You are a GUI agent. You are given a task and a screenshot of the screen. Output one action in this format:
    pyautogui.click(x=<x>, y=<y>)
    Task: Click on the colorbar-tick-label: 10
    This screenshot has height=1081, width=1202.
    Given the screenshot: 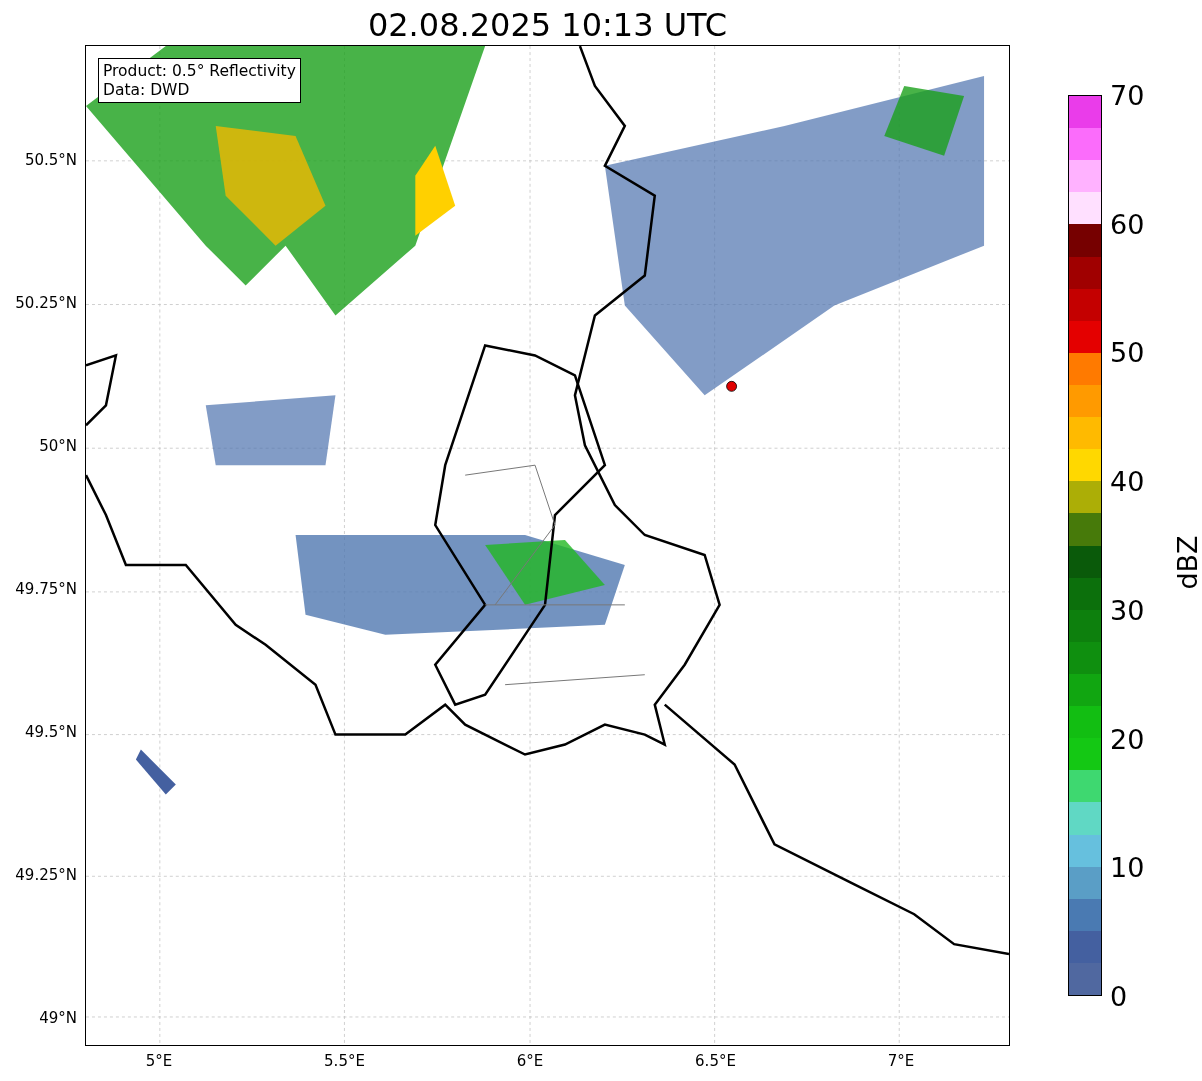 What is the action you would take?
    pyautogui.click(x=1127, y=867)
    